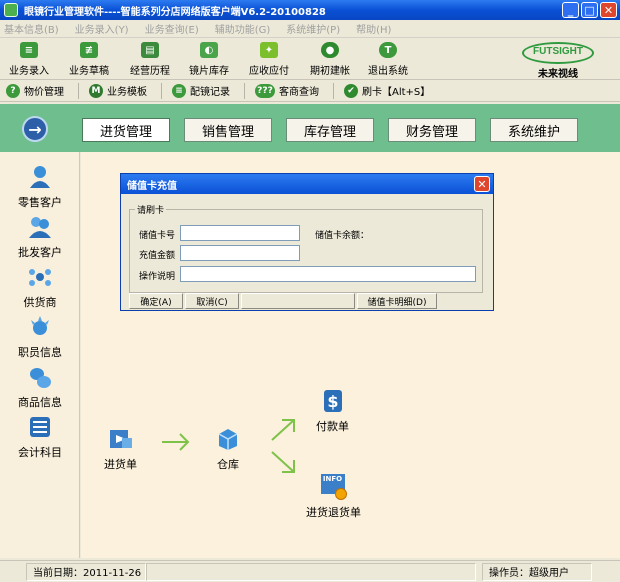 This screenshot has width=620, height=582. Describe the element at coordinates (31, 28) in the screenshot. I see `menu-basic-info: 基本信息(B)` at that location.